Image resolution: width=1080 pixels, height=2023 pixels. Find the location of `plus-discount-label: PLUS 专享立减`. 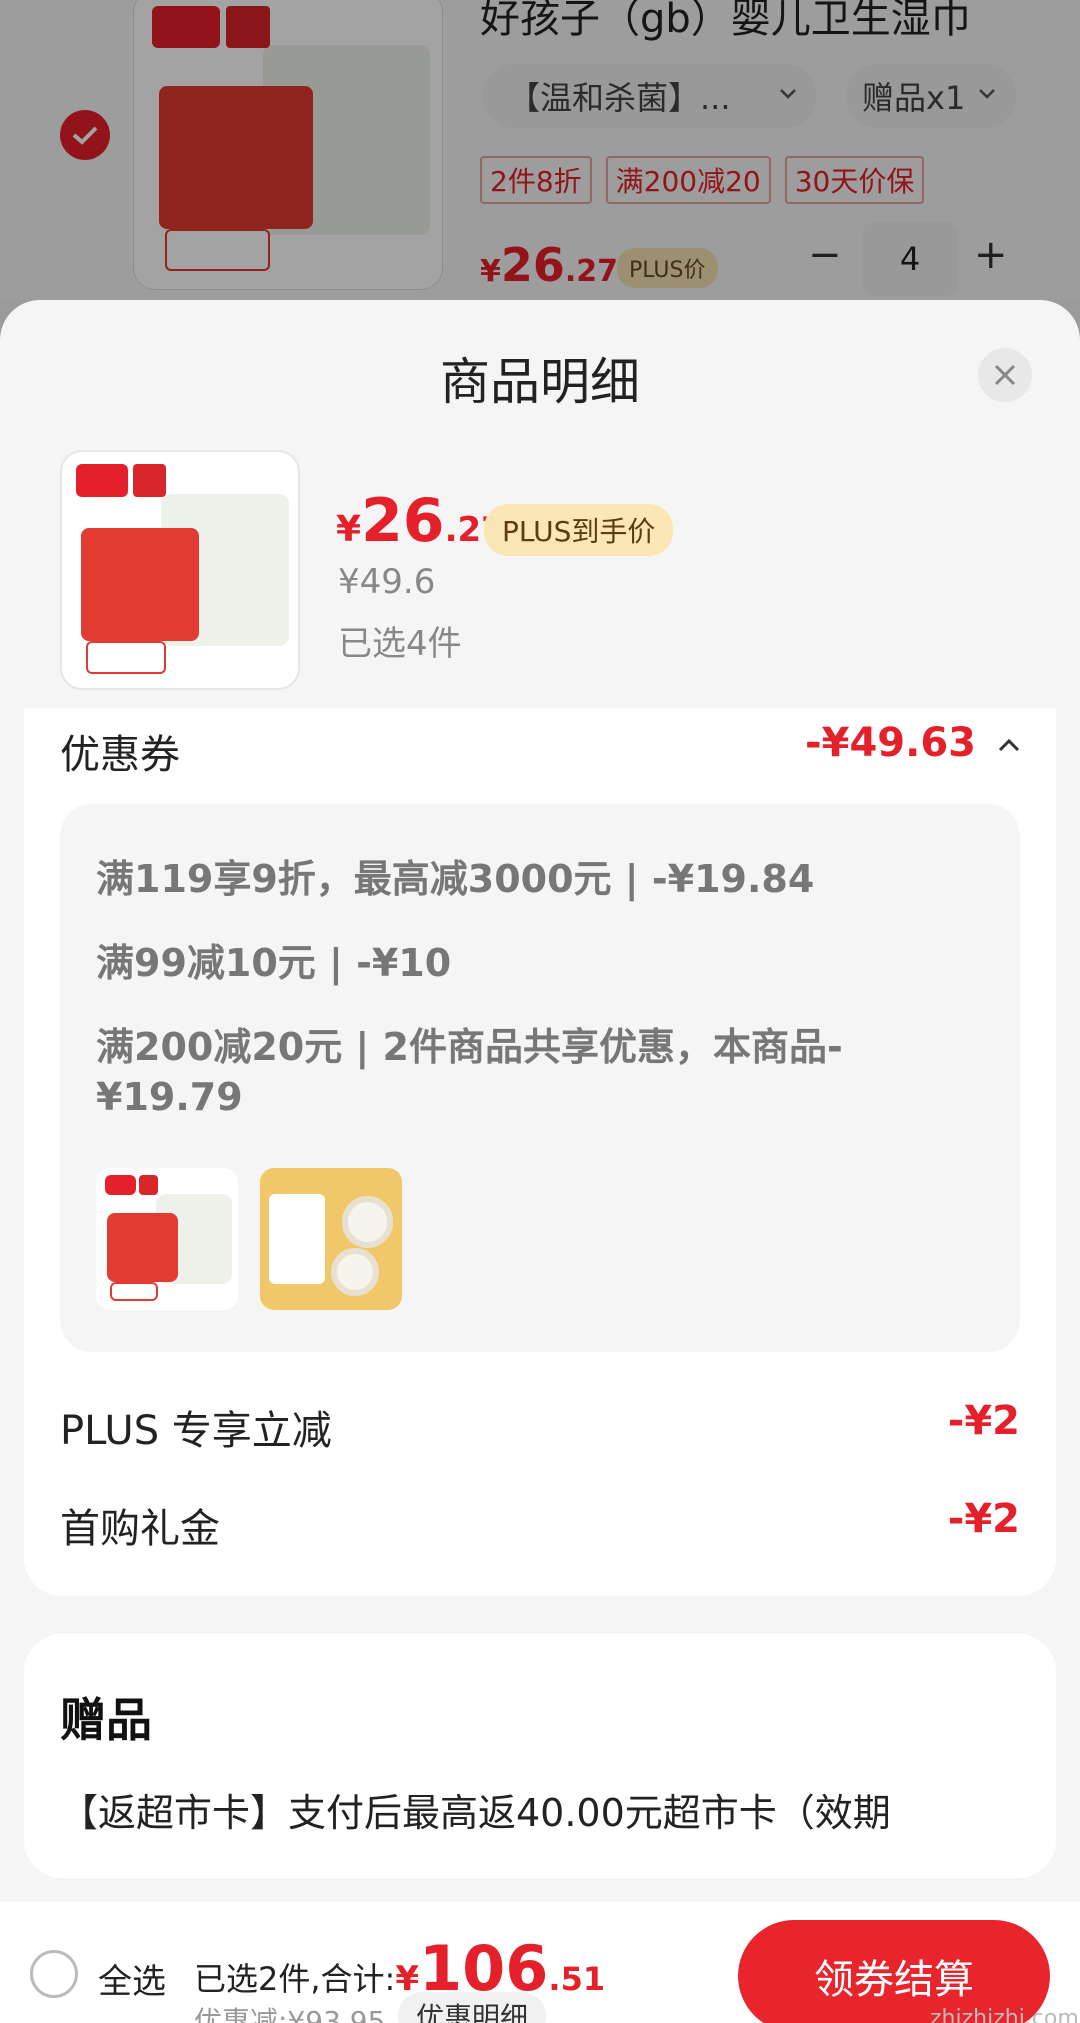

plus-discount-label: PLUS 专享立减 is located at coordinates (196, 1431).